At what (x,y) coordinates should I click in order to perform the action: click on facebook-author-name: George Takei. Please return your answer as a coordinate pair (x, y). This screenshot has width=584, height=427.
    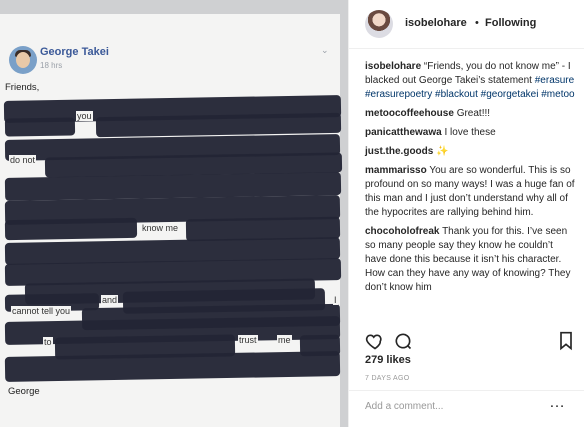
    Looking at the image, I should click on (74, 52).